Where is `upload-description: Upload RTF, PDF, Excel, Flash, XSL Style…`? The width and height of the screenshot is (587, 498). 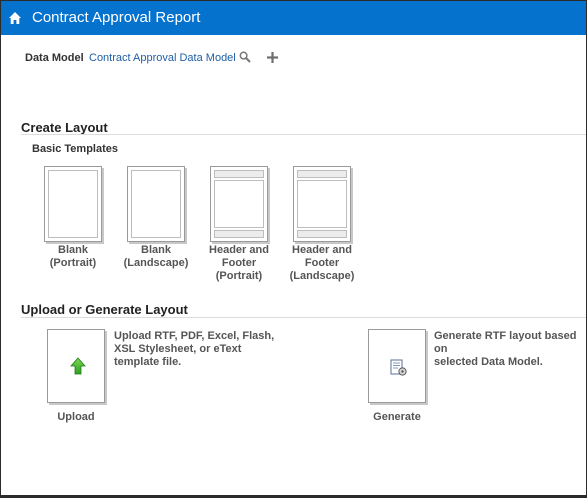
upload-description: Upload RTF, PDF, Excel, Flash, XSL Style… is located at coordinates (194, 349).